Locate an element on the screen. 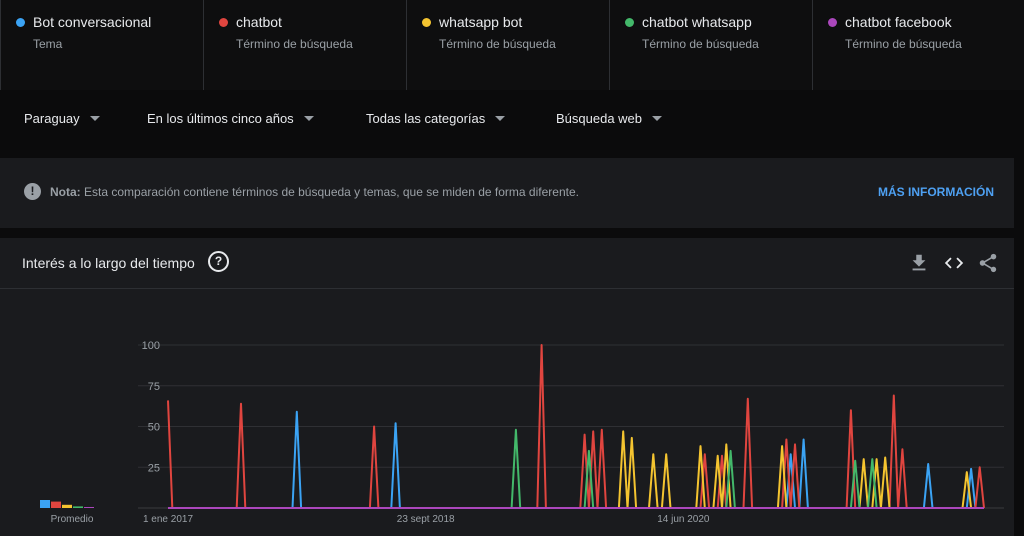 The width and height of the screenshot is (1024, 536). period-value: En los últimos cinco años is located at coordinates (220, 118).